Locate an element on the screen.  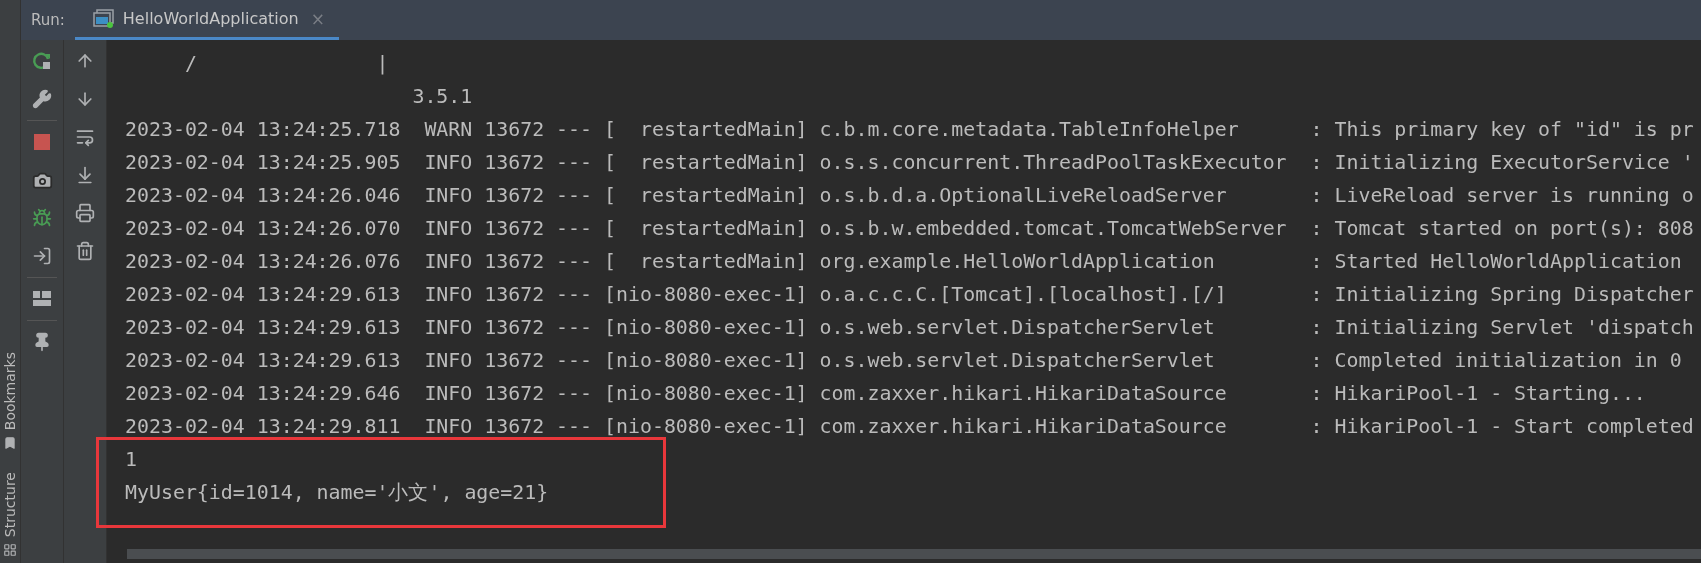
output-line: MyUser{id=1014, name='小文', age=21} is located at coordinates (337, 493).